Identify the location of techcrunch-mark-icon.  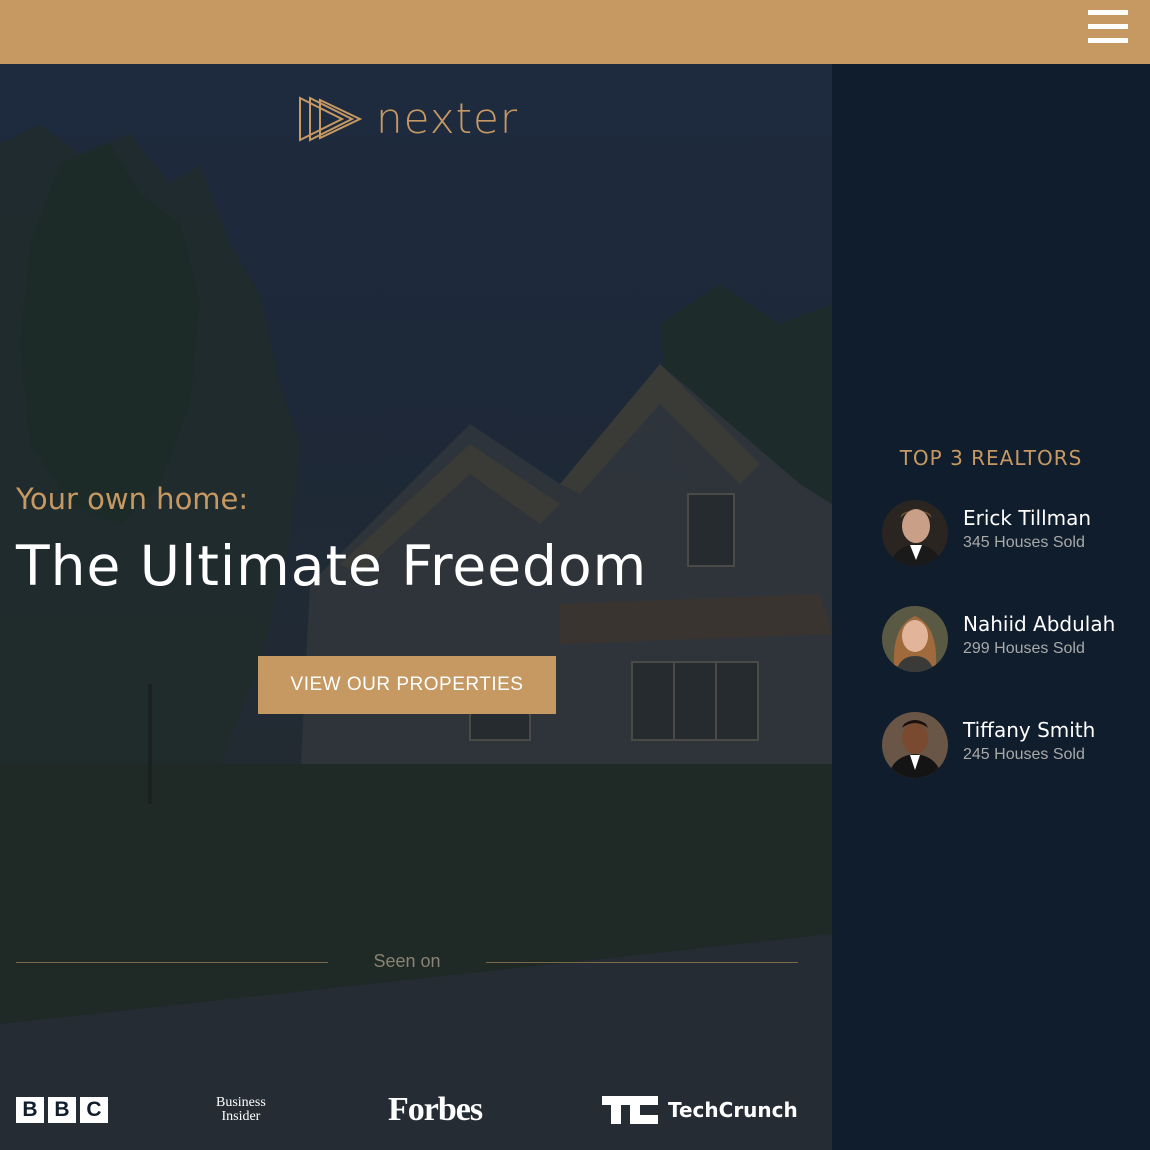
(630, 1110).